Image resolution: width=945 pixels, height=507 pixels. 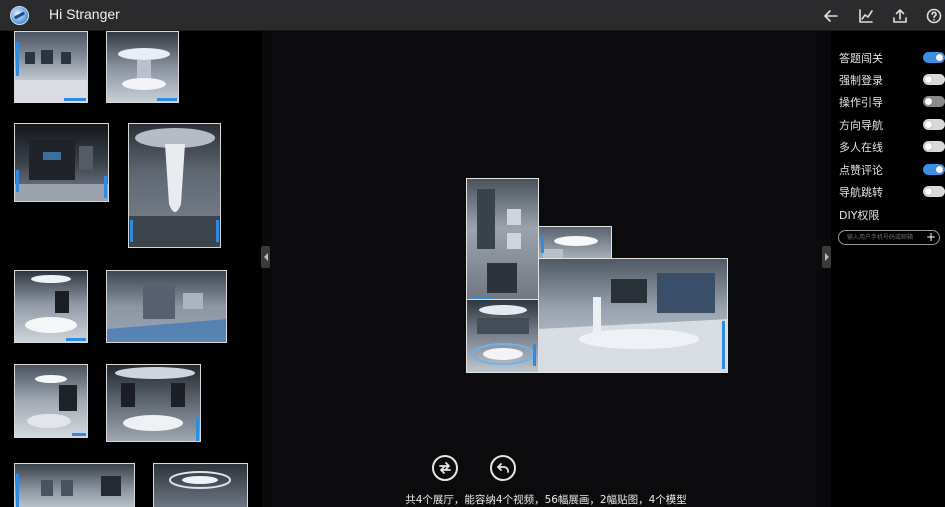 What do you see at coordinates (934, 16) in the screenshot?
I see `help-icon` at bounding box center [934, 16].